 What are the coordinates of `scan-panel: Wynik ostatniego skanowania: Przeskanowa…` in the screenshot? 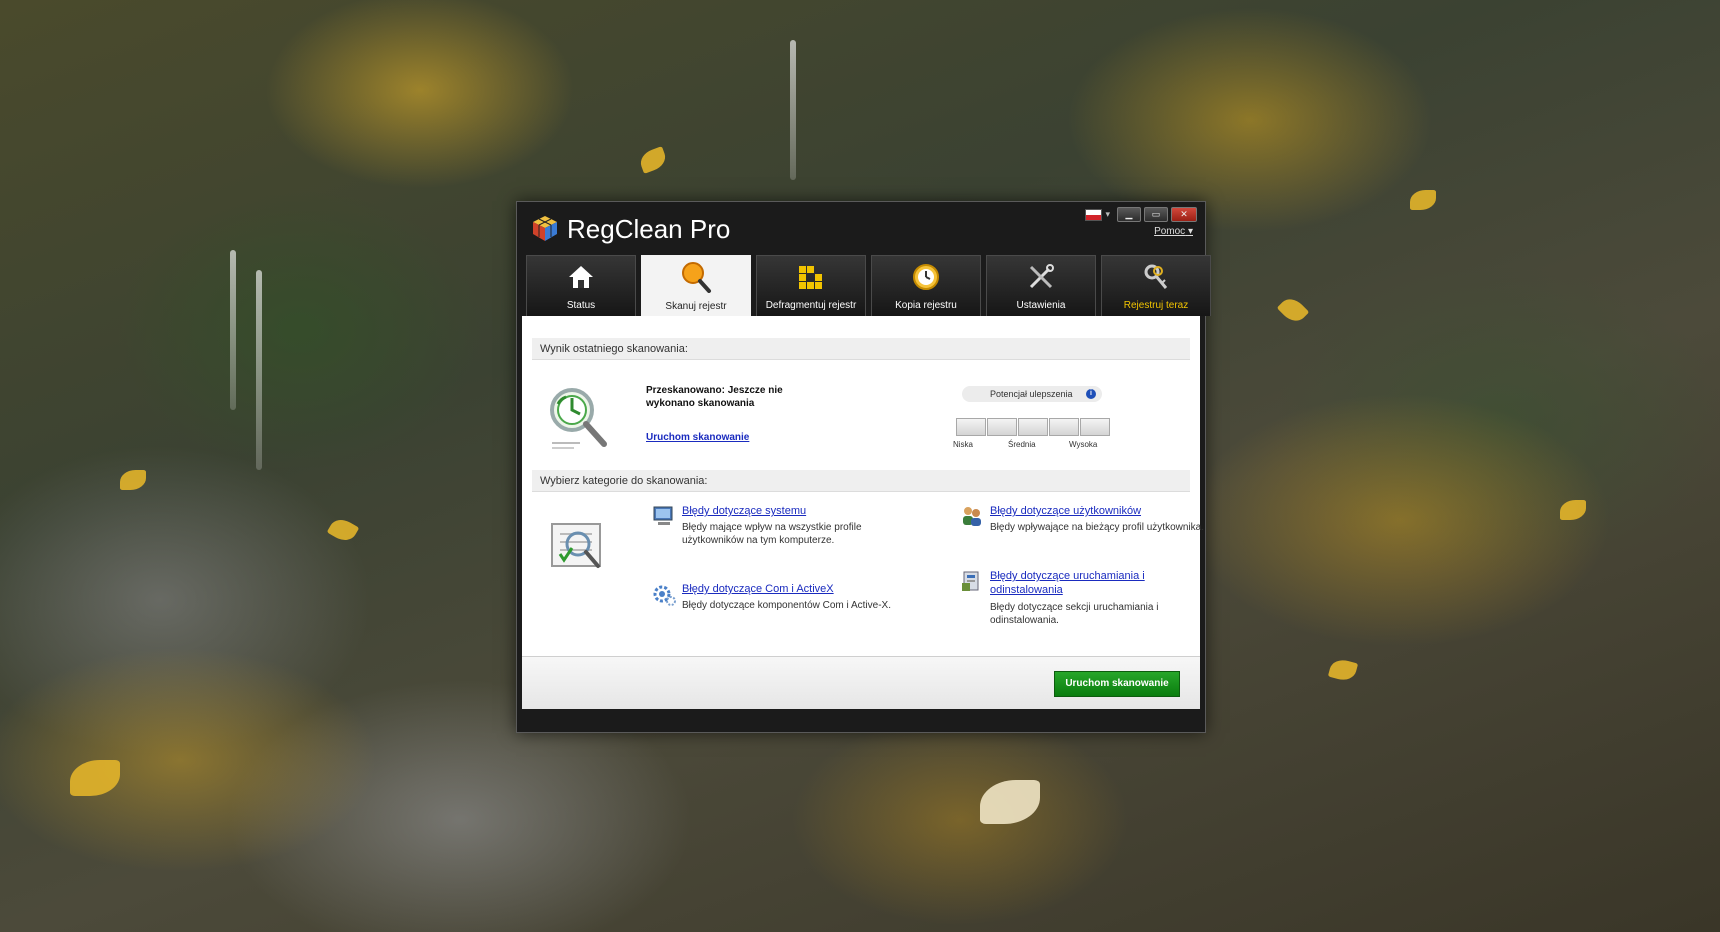 It's located at (863, 486).